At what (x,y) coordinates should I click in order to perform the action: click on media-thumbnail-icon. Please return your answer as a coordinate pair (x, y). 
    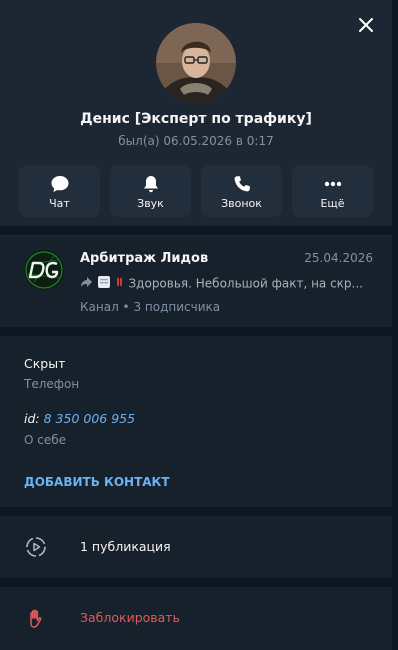
    Looking at the image, I should click on (106, 284).